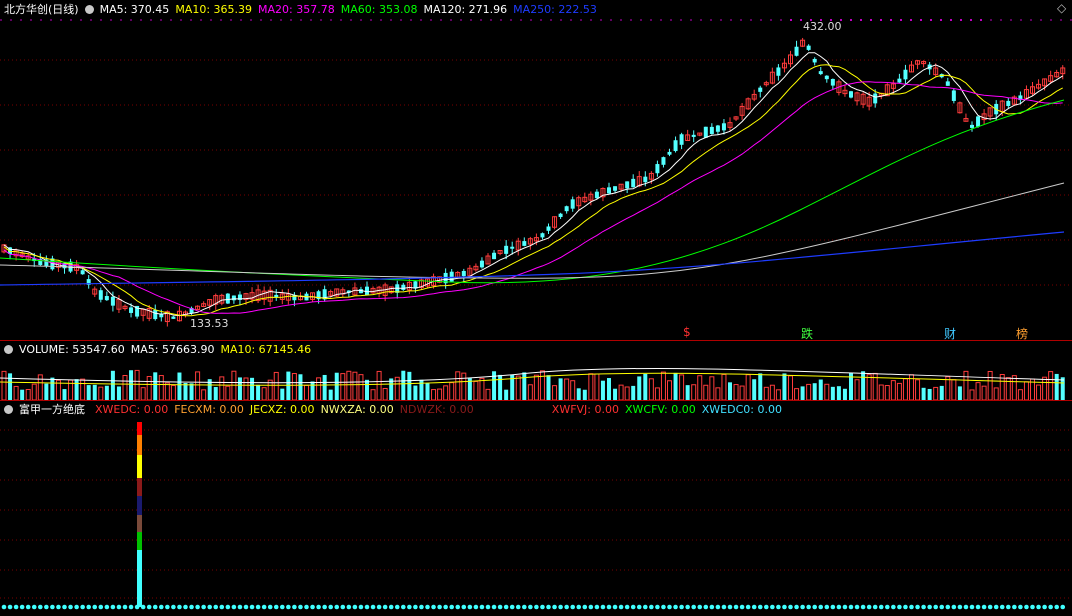 This screenshot has height=616, width=1072. Describe the element at coordinates (296, 9) in the screenshot. I see `ma20-label: MA20: 357.78` at that location.